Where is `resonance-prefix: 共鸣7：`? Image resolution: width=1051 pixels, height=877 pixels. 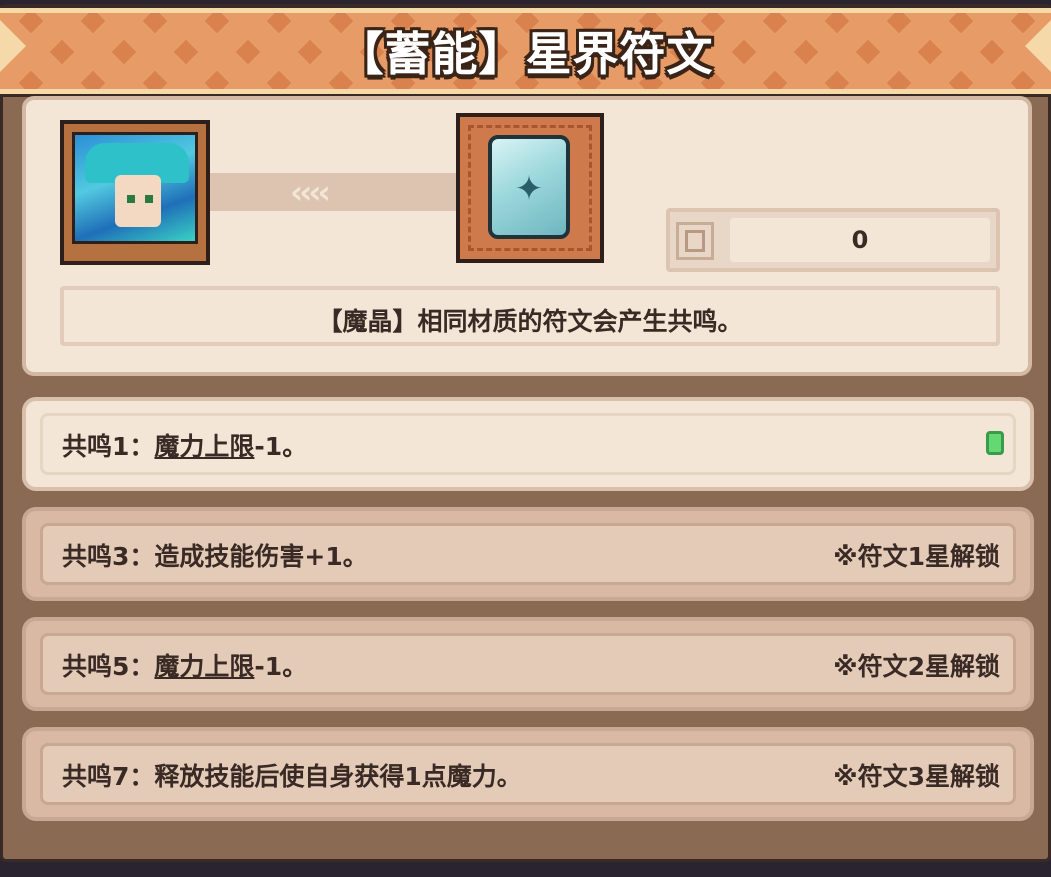
resonance-prefix: 共鸣7： is located at coordinates (108, 776).